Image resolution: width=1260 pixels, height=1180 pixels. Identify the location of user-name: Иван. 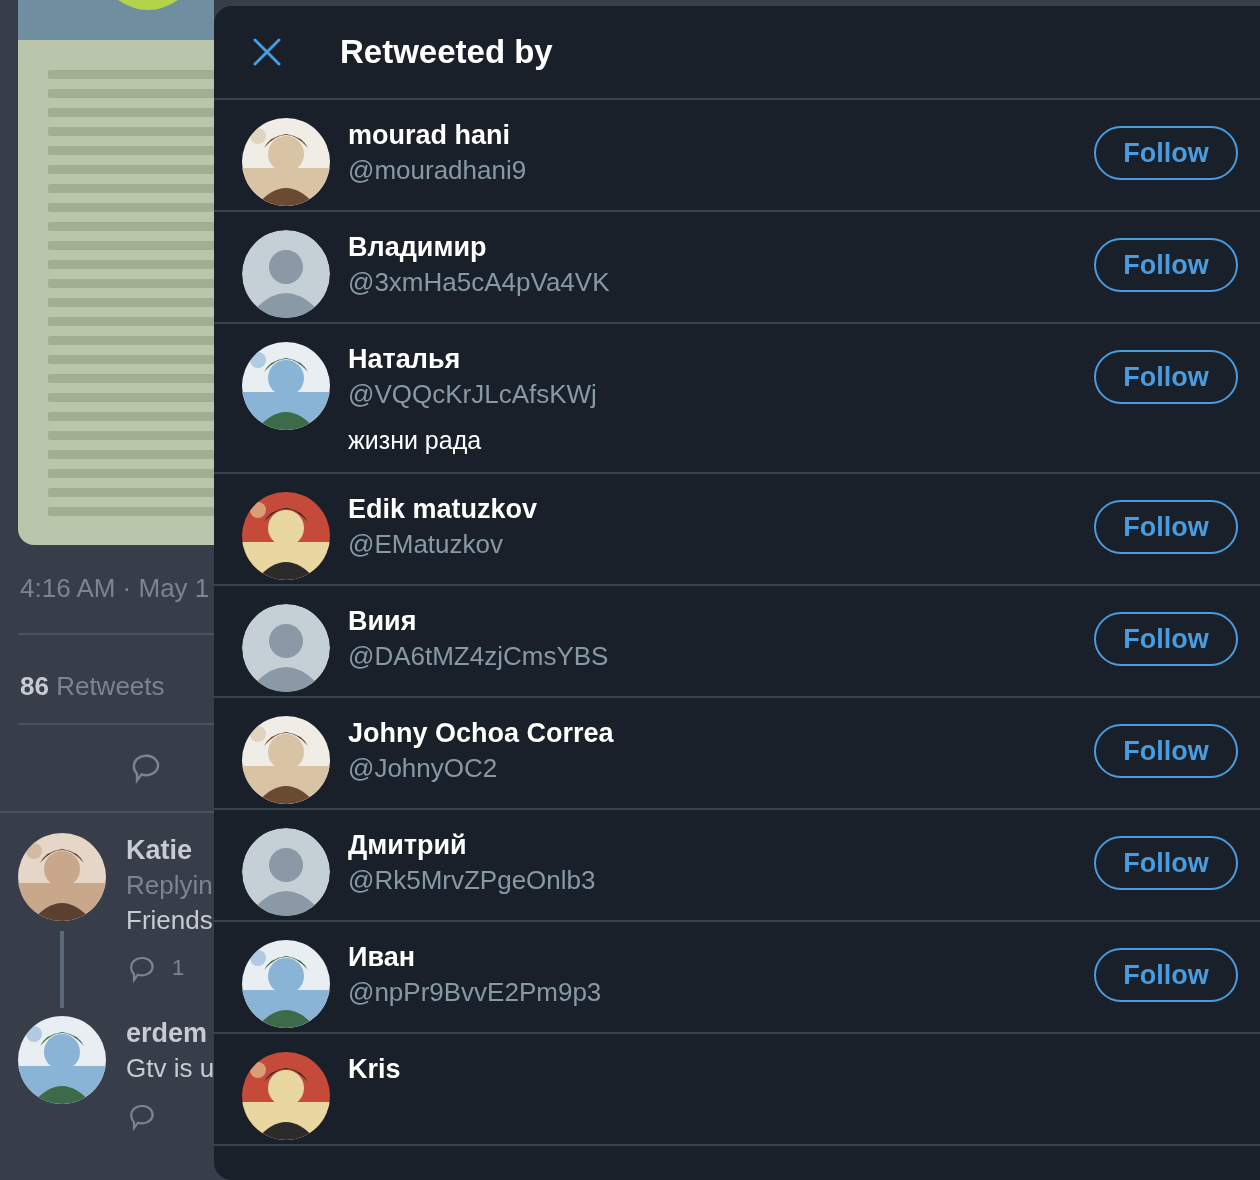
(382, 957).